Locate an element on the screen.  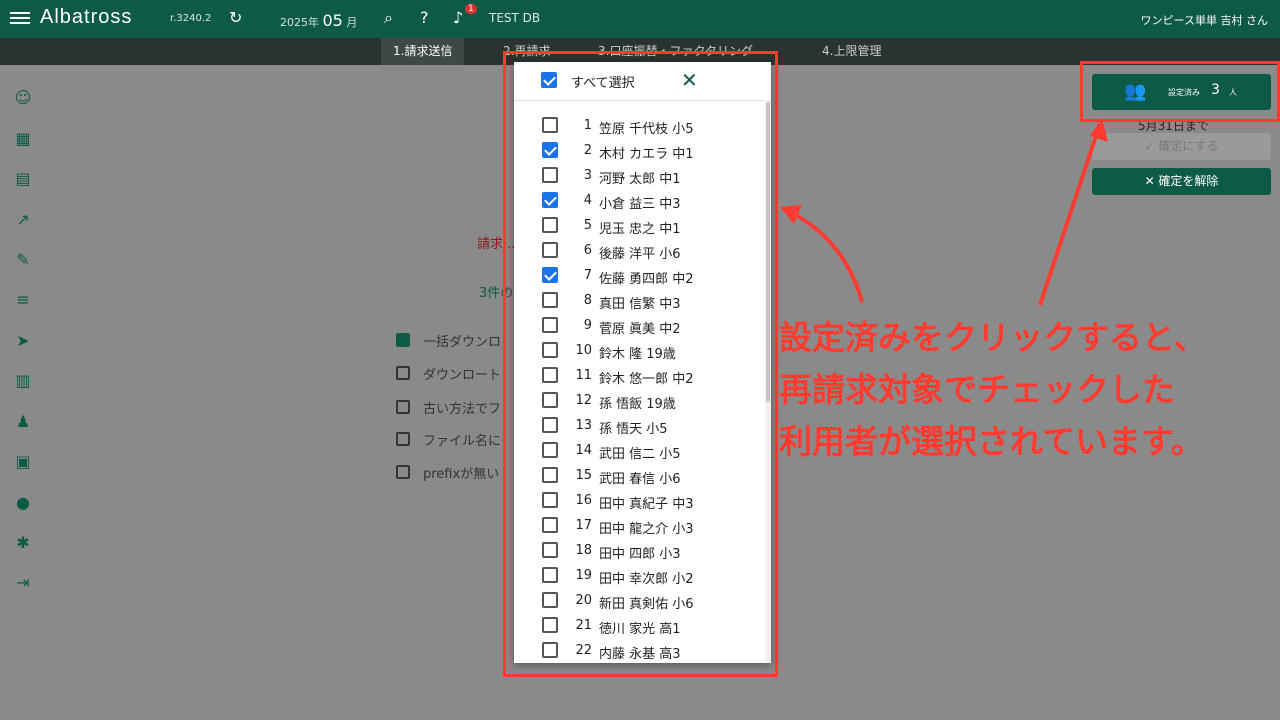
annotation-text: 設定済みをクリックすると、 再請求対象でチェックした 利用者が選択されています。 is located at coordinates (1029, 390).